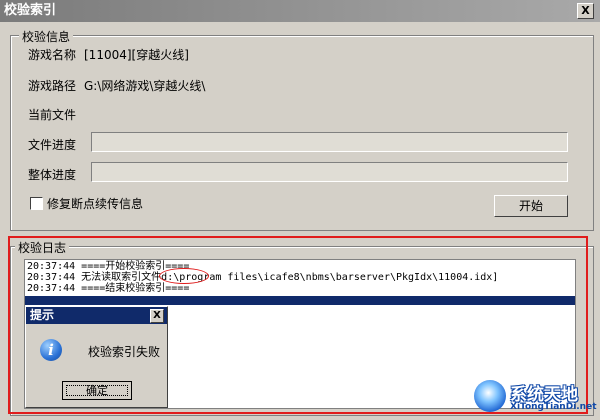  I want to click on window-title: 校验索引, so click(30, 10).